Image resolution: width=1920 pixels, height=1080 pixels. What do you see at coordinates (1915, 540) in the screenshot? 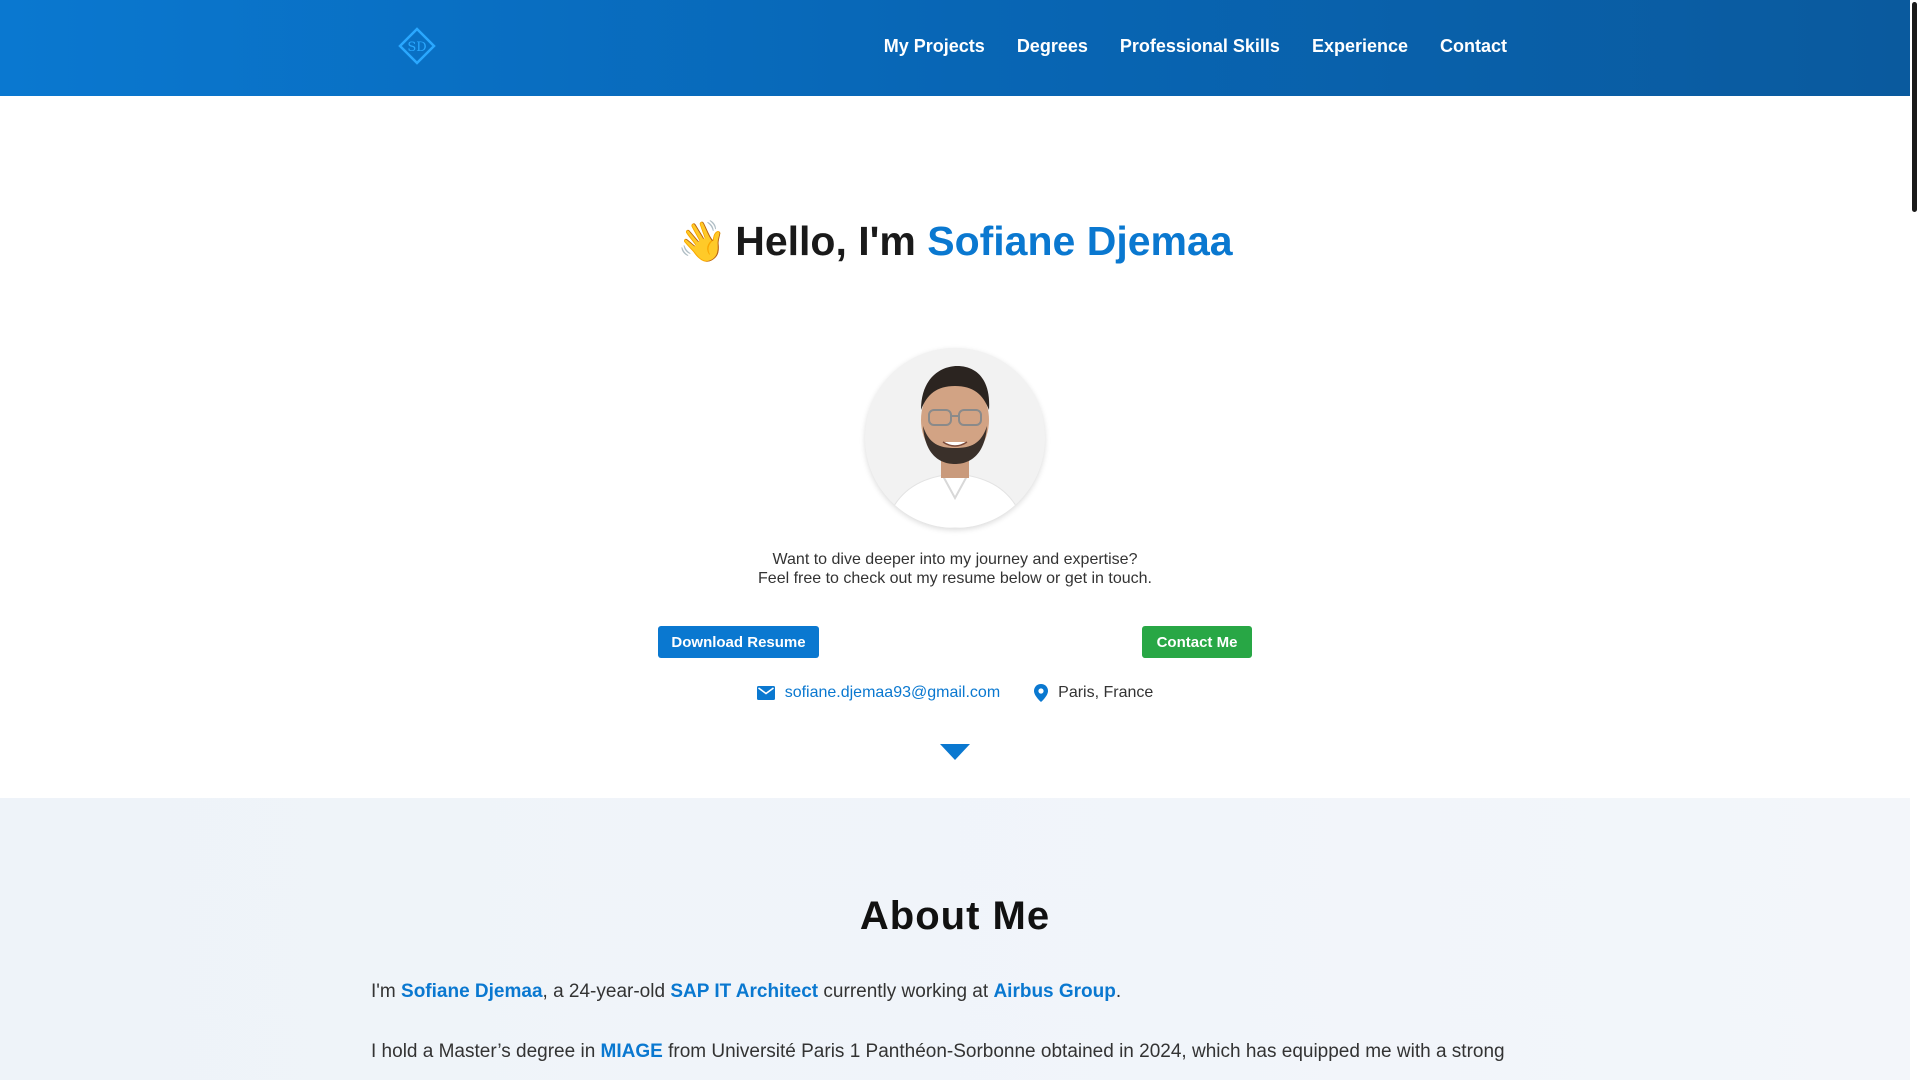
I see `scrollbar` at bounding box center [1915, 540].